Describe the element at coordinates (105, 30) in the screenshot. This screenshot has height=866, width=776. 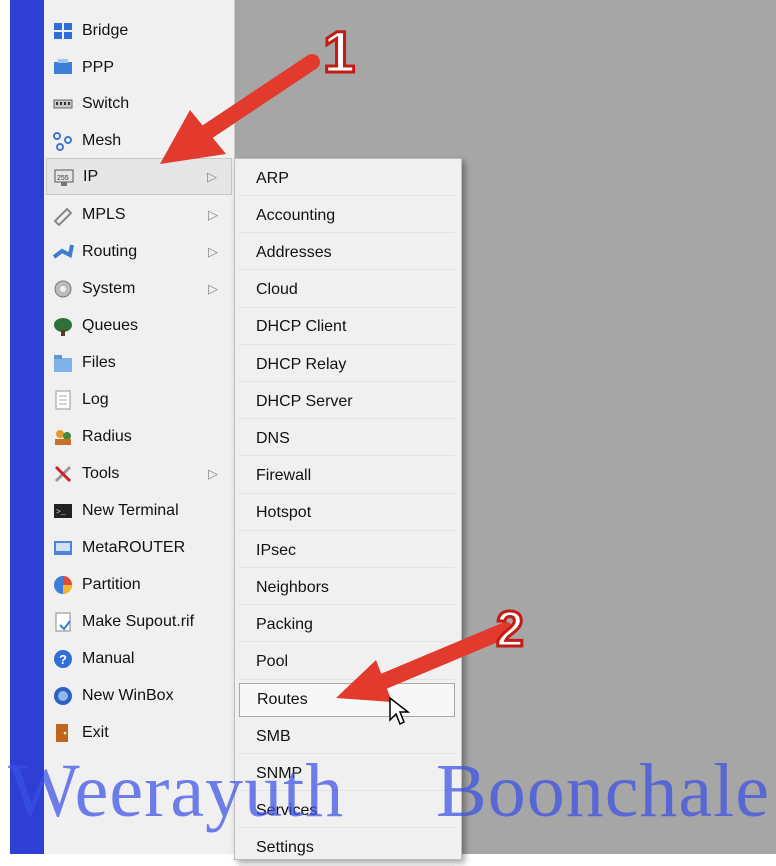
I see `menu-item-label: Bridge` at that location.